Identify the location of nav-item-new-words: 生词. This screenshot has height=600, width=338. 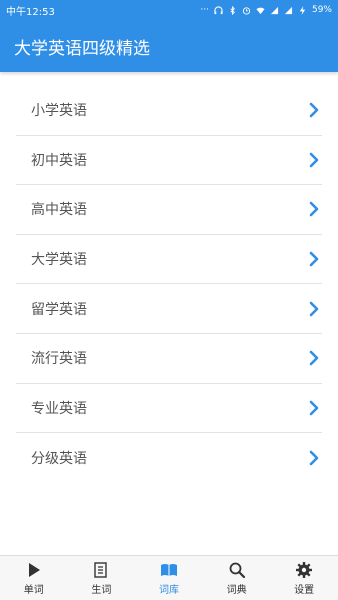
(102, 578).